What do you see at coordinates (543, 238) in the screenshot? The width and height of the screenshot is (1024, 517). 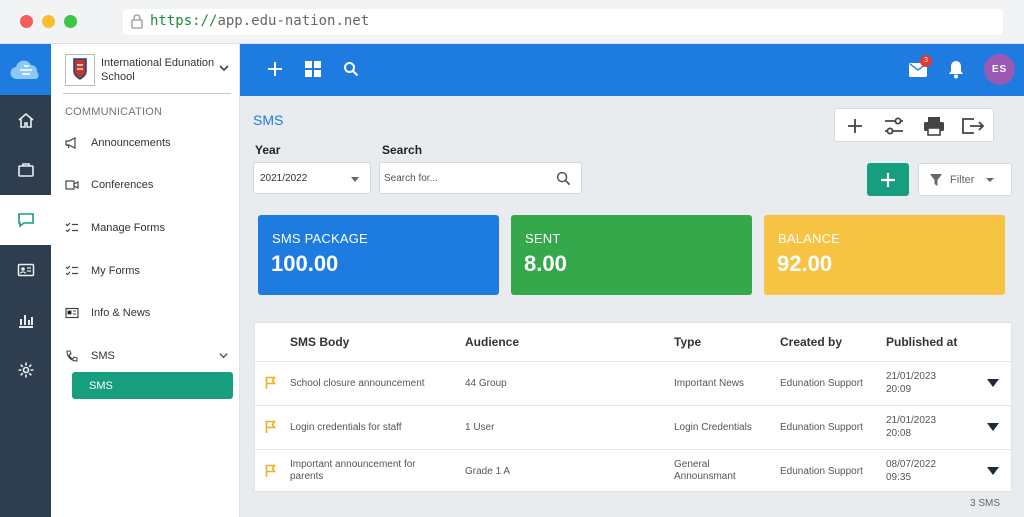 I see `card-title: SENT` at bounding box center [543, 238].